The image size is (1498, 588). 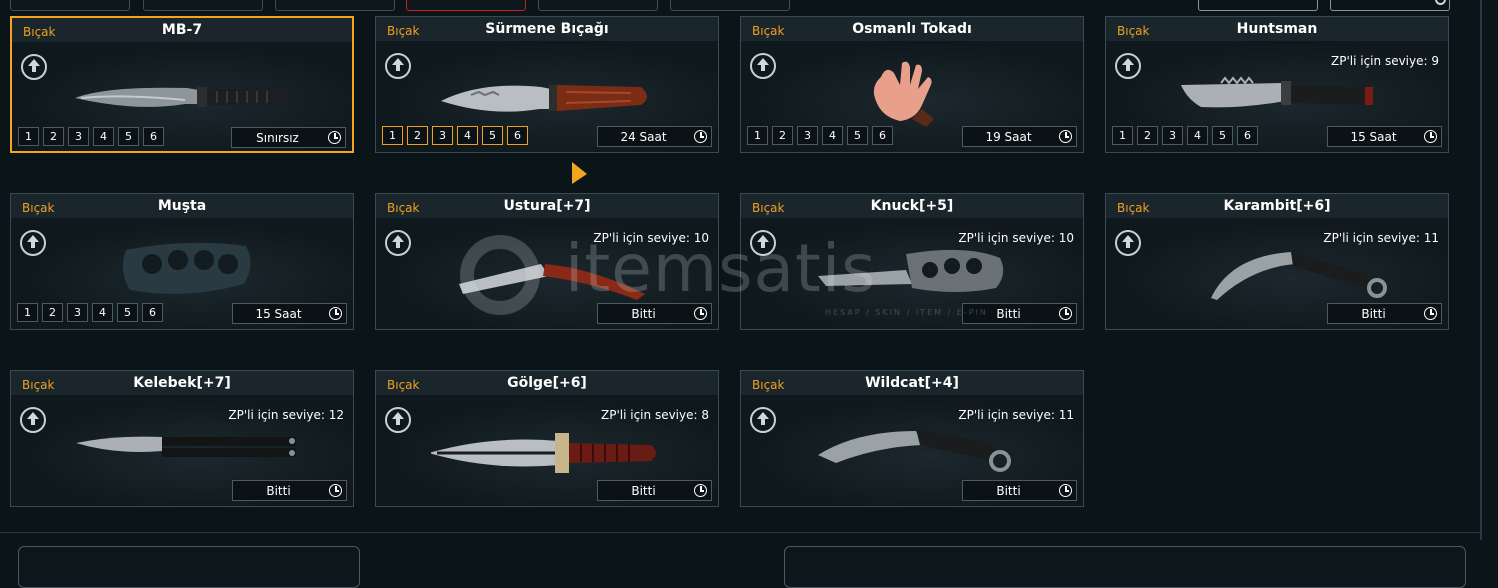 I want to click on bottom-panel-left, so click(x=189, y=567).